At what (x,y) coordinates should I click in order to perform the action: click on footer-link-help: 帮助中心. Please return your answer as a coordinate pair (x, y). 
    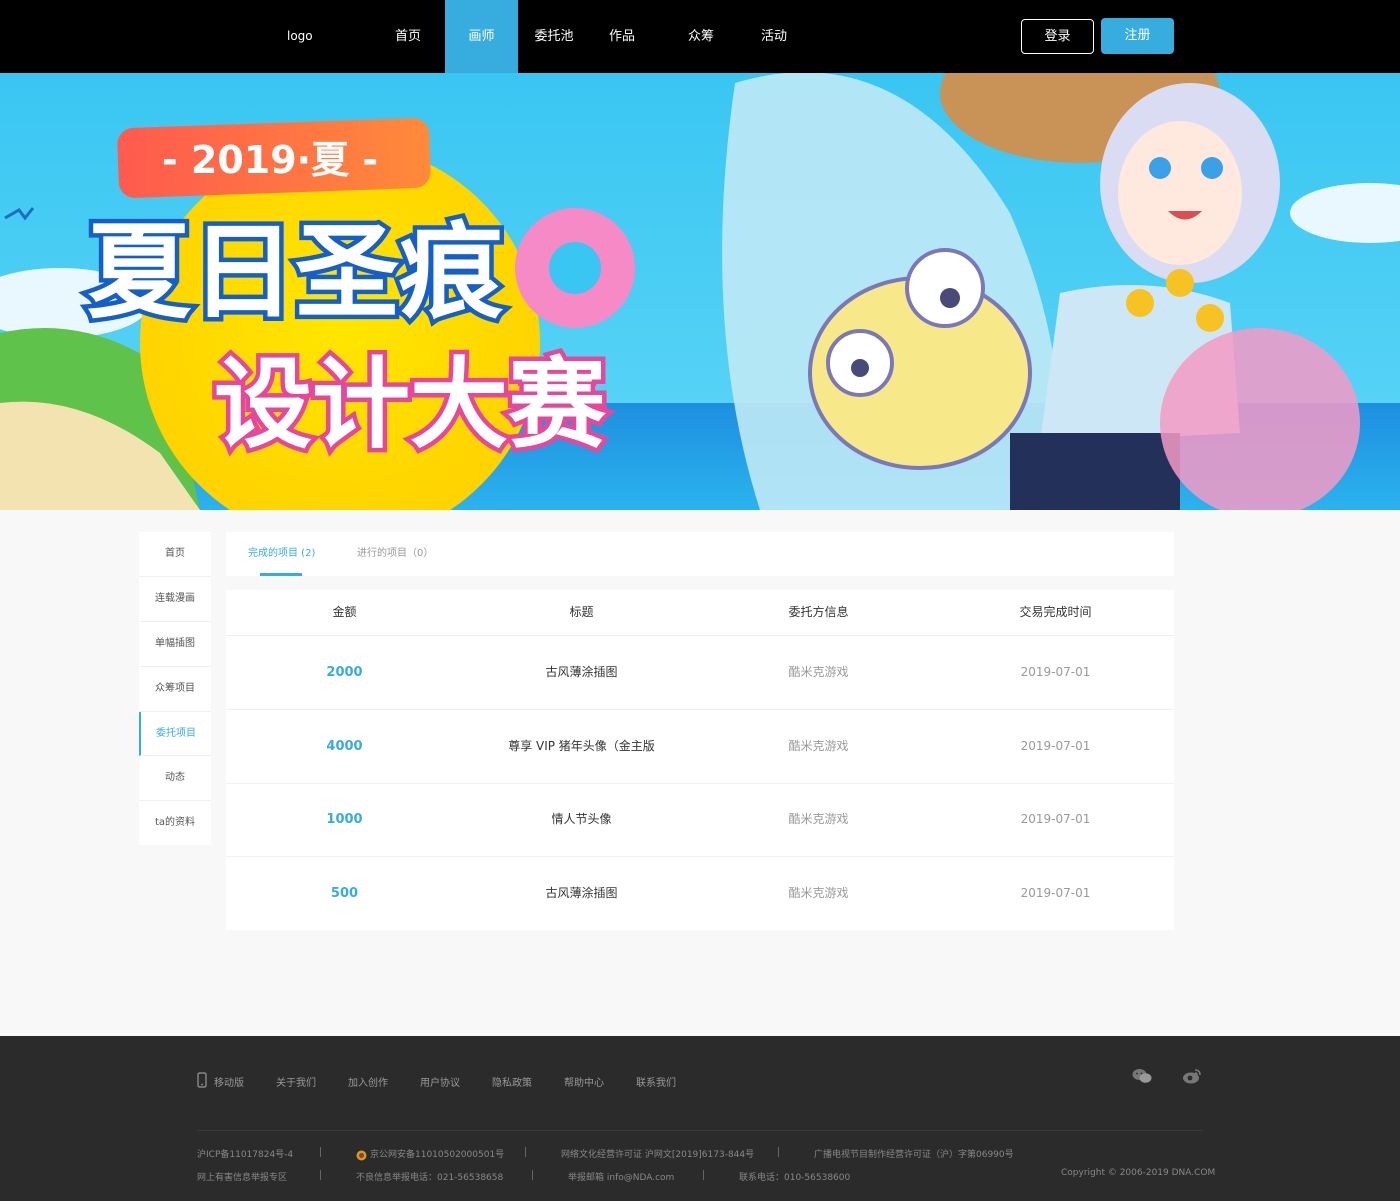
    Looking at the image, I should click on (584, 1081).